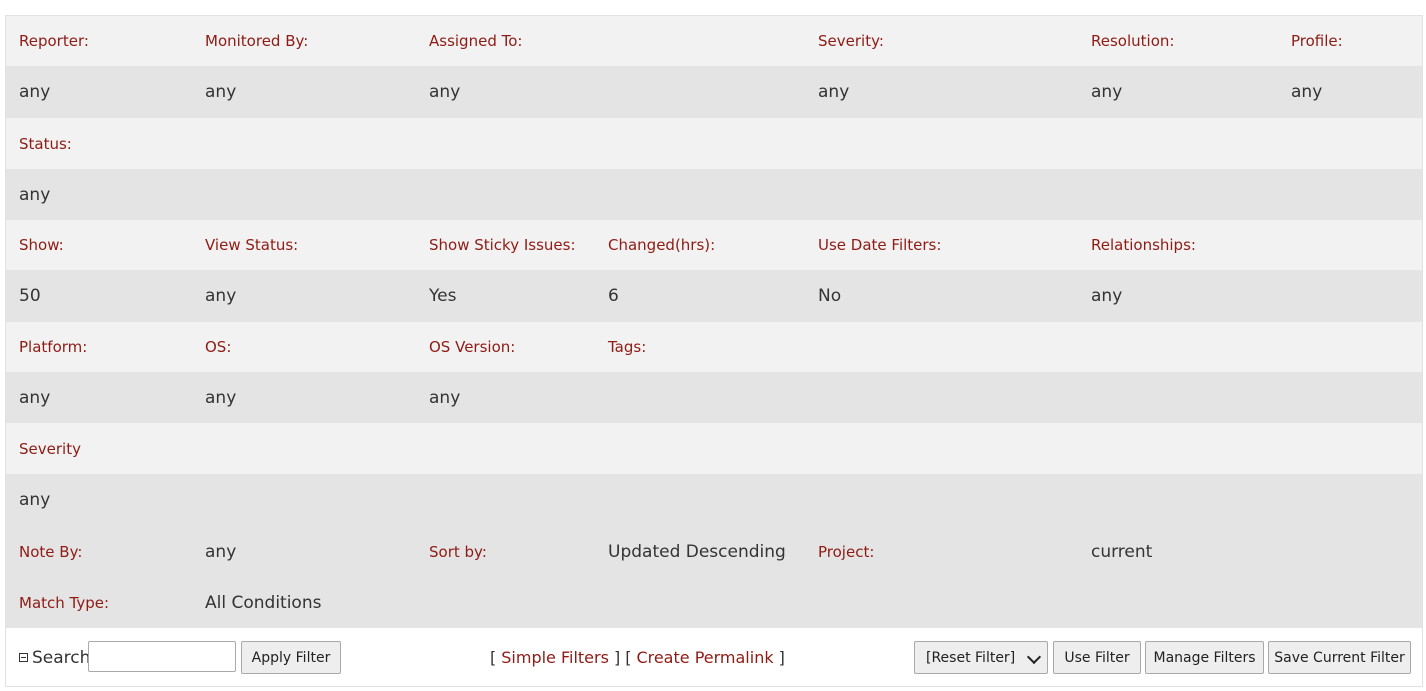  What do you see at coordinates (851, 41) in the screenshot?
I see `severity-label: Severity:` at bounding box center [851, 41].